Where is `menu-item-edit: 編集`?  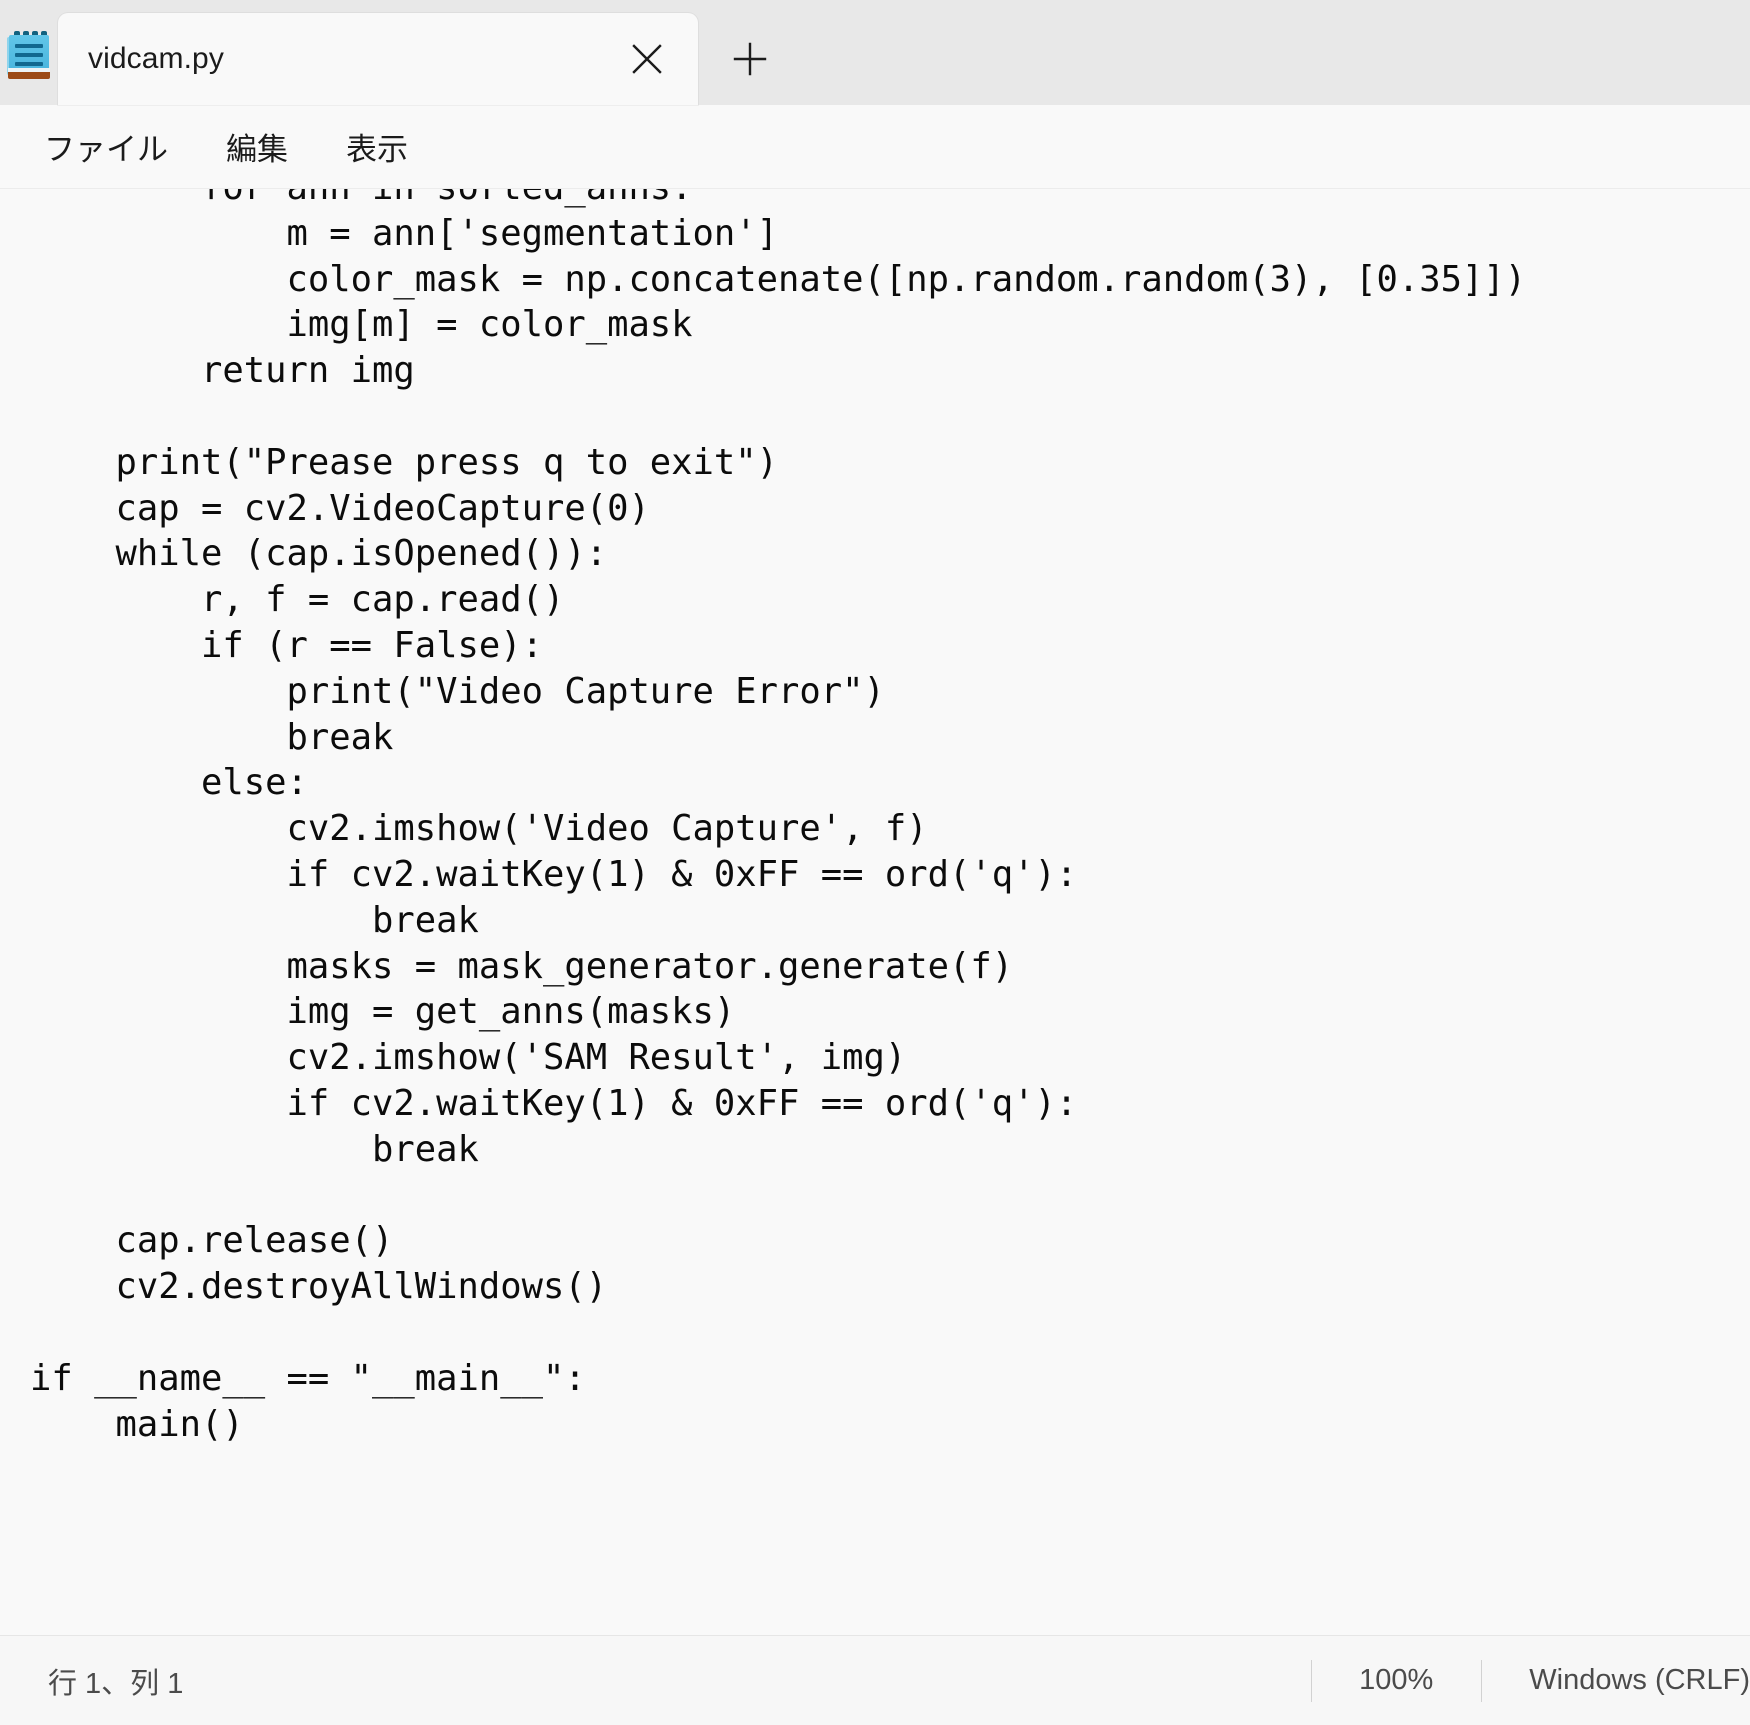
menu-item-edit: 編集 is located at coordinates (257, 146).